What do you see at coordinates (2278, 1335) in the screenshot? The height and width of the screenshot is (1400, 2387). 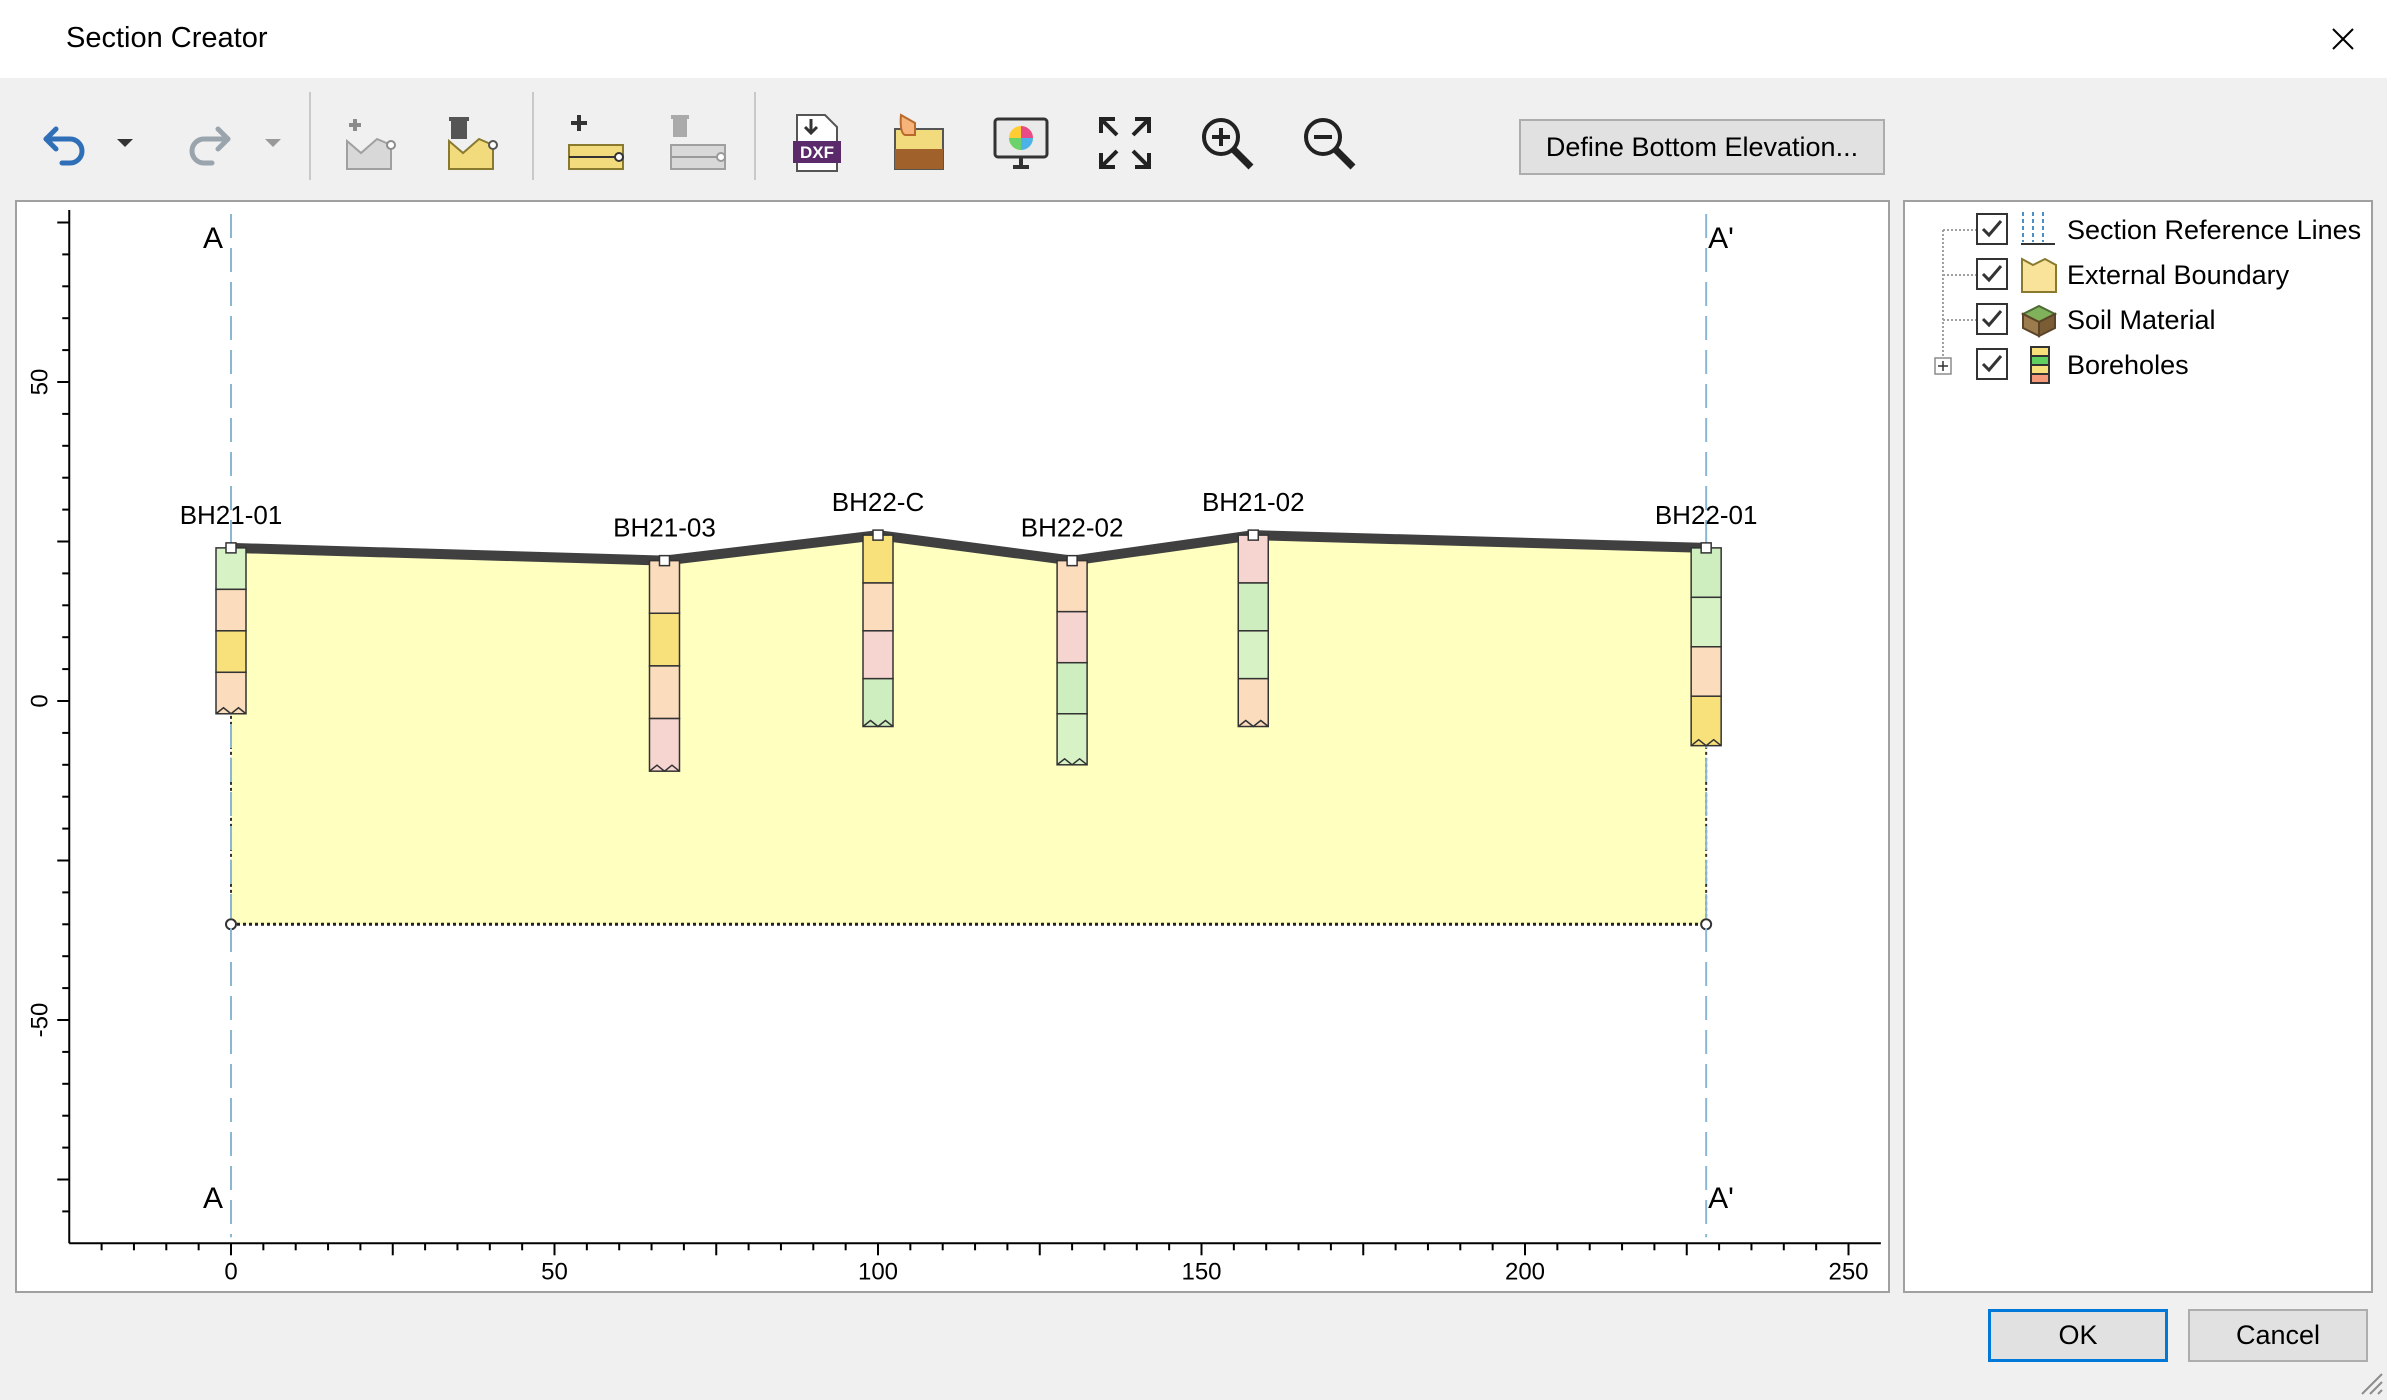 I see `cancel-button: Cancel` at bounding box center [2278, 1335].